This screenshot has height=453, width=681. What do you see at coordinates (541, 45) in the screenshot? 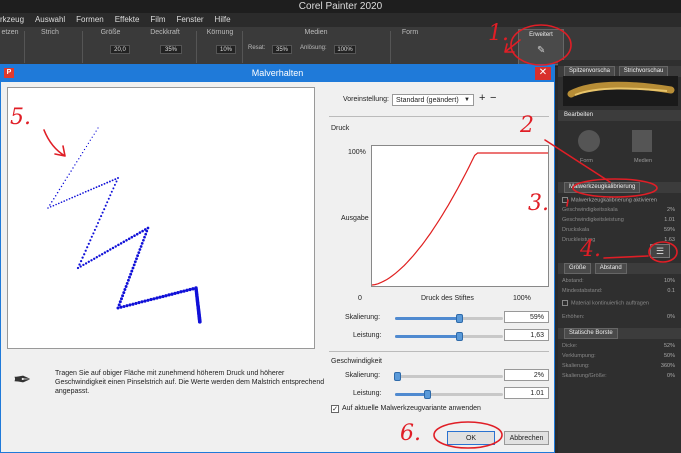
I see `annotation-circle-advanced` at bounding box center [541, 45].